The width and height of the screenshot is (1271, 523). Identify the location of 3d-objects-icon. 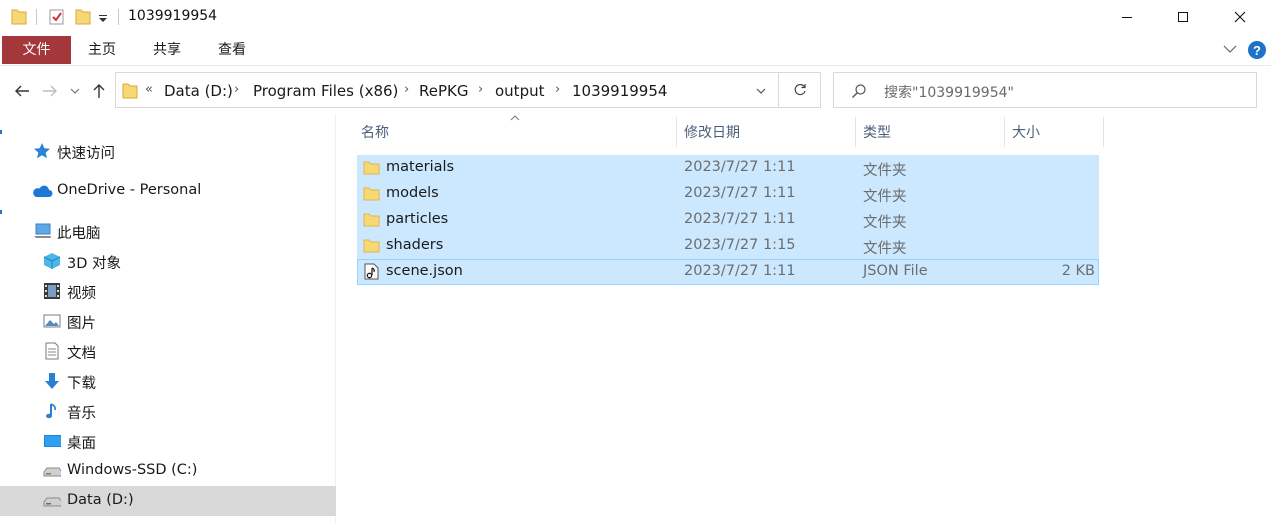
(52, 261).